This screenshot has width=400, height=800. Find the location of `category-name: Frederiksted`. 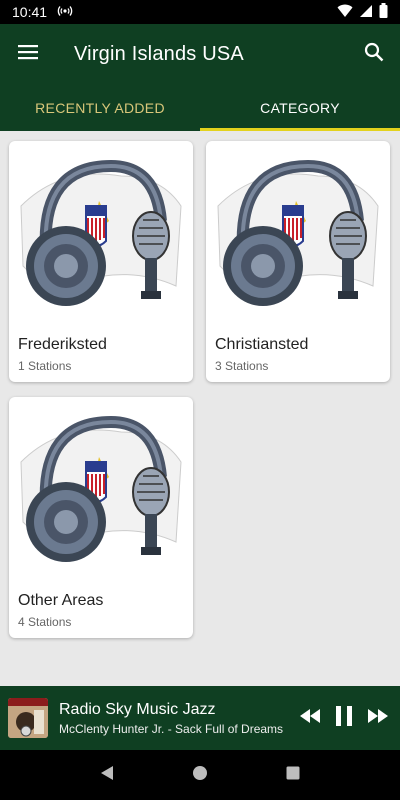

category-name: Frederiksted is located at coordinates (62, 344).